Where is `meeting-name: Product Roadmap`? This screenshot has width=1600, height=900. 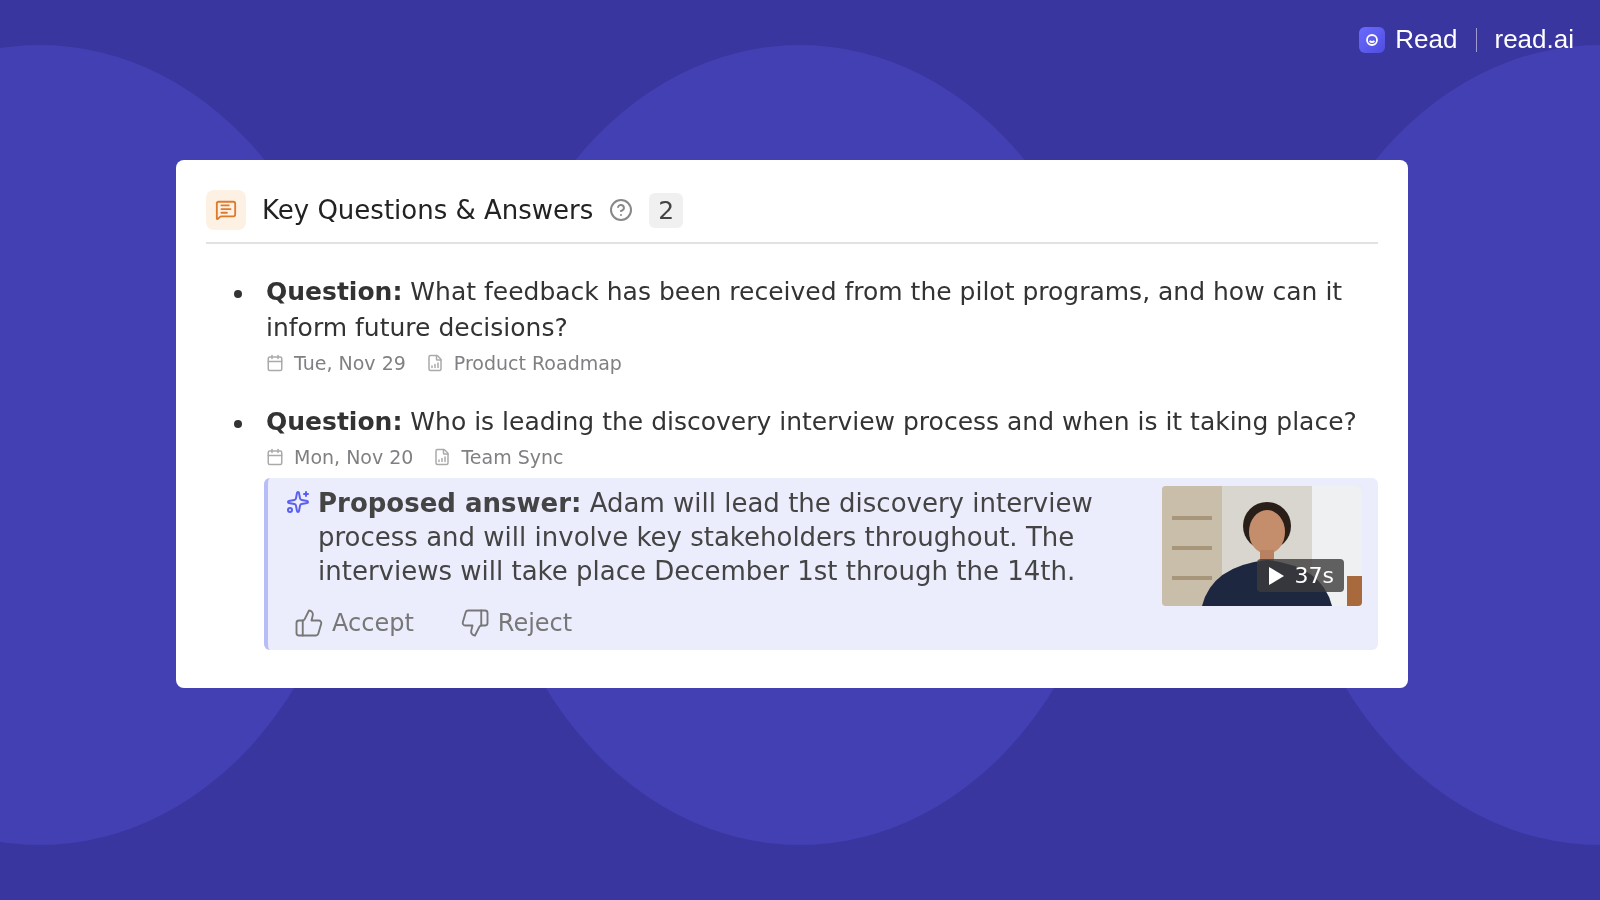
meeting-name: Product Roadmap is located at coordinates (537, 363).